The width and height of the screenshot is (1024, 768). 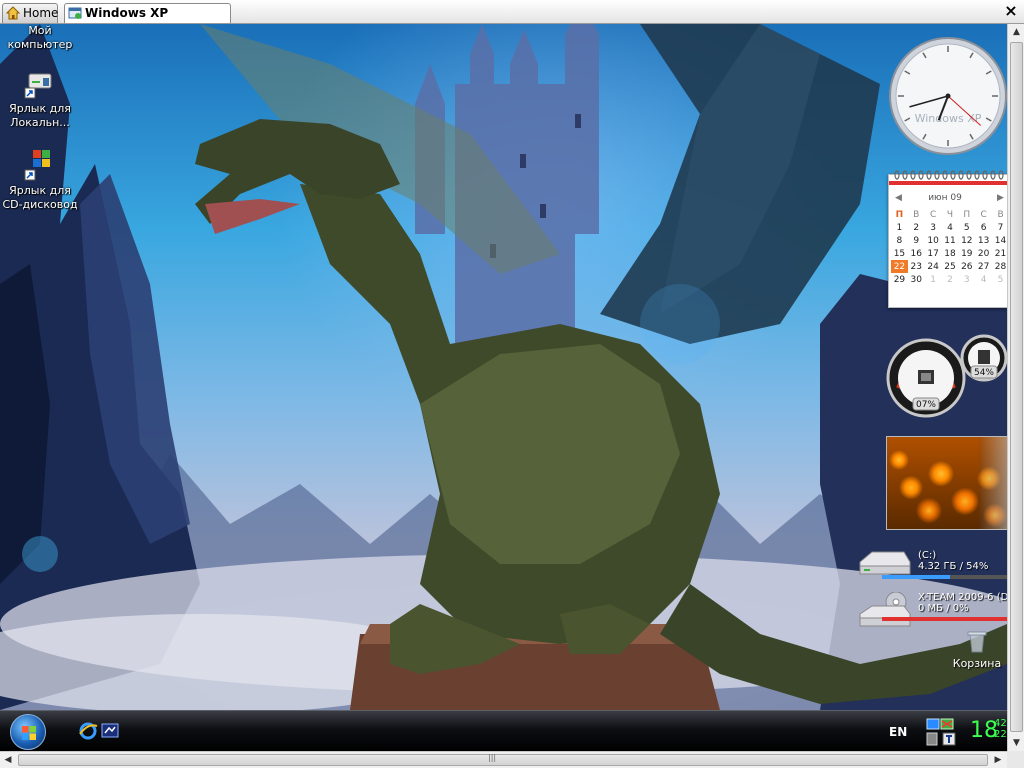 What do you see at coordinates (88, 731) in the screenshot?
I see `internet-explorer-icon` at bounding box center [88, 731].